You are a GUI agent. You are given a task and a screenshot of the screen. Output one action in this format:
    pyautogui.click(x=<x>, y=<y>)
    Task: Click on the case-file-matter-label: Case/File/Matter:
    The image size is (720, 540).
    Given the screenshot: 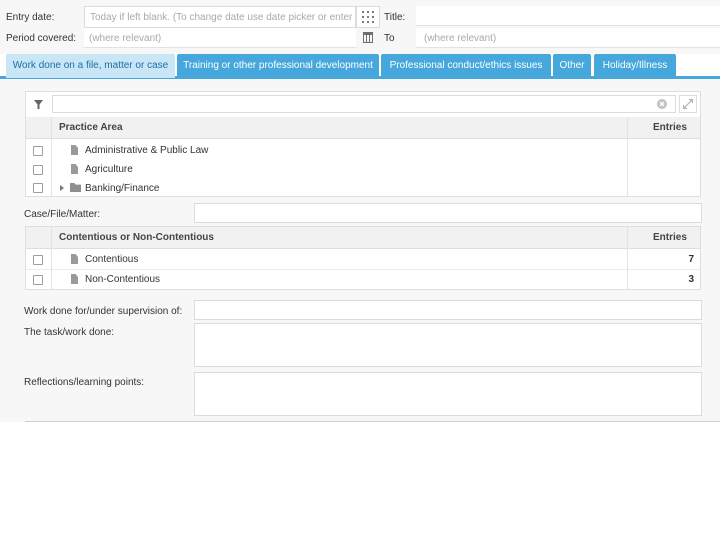 What is the action you would take?
    pyautogui.click(x=62, y=214)
    